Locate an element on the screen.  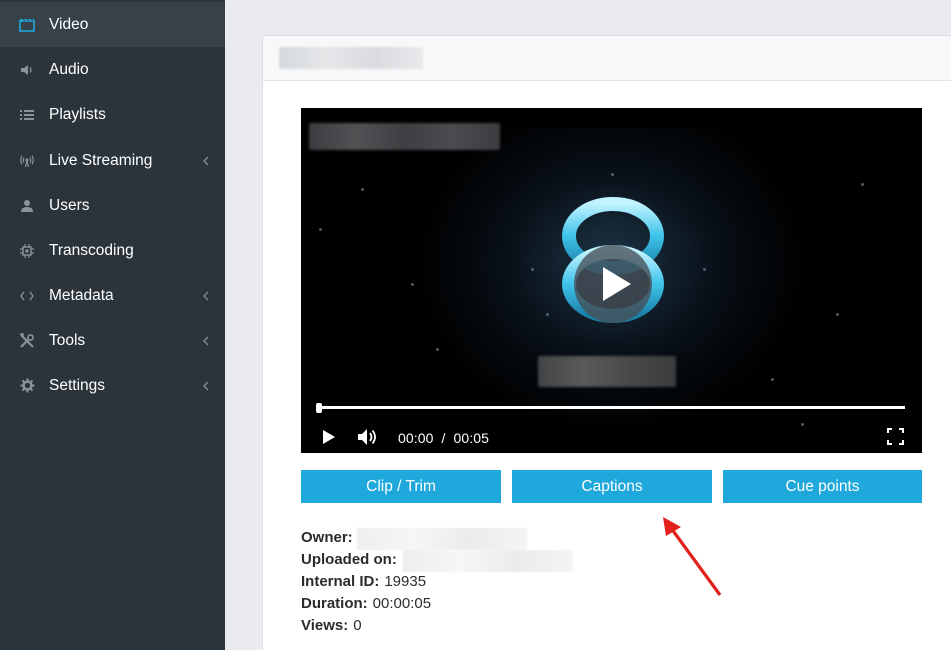
sidebar-item-label: Audio is located at coordinates (69, 69).